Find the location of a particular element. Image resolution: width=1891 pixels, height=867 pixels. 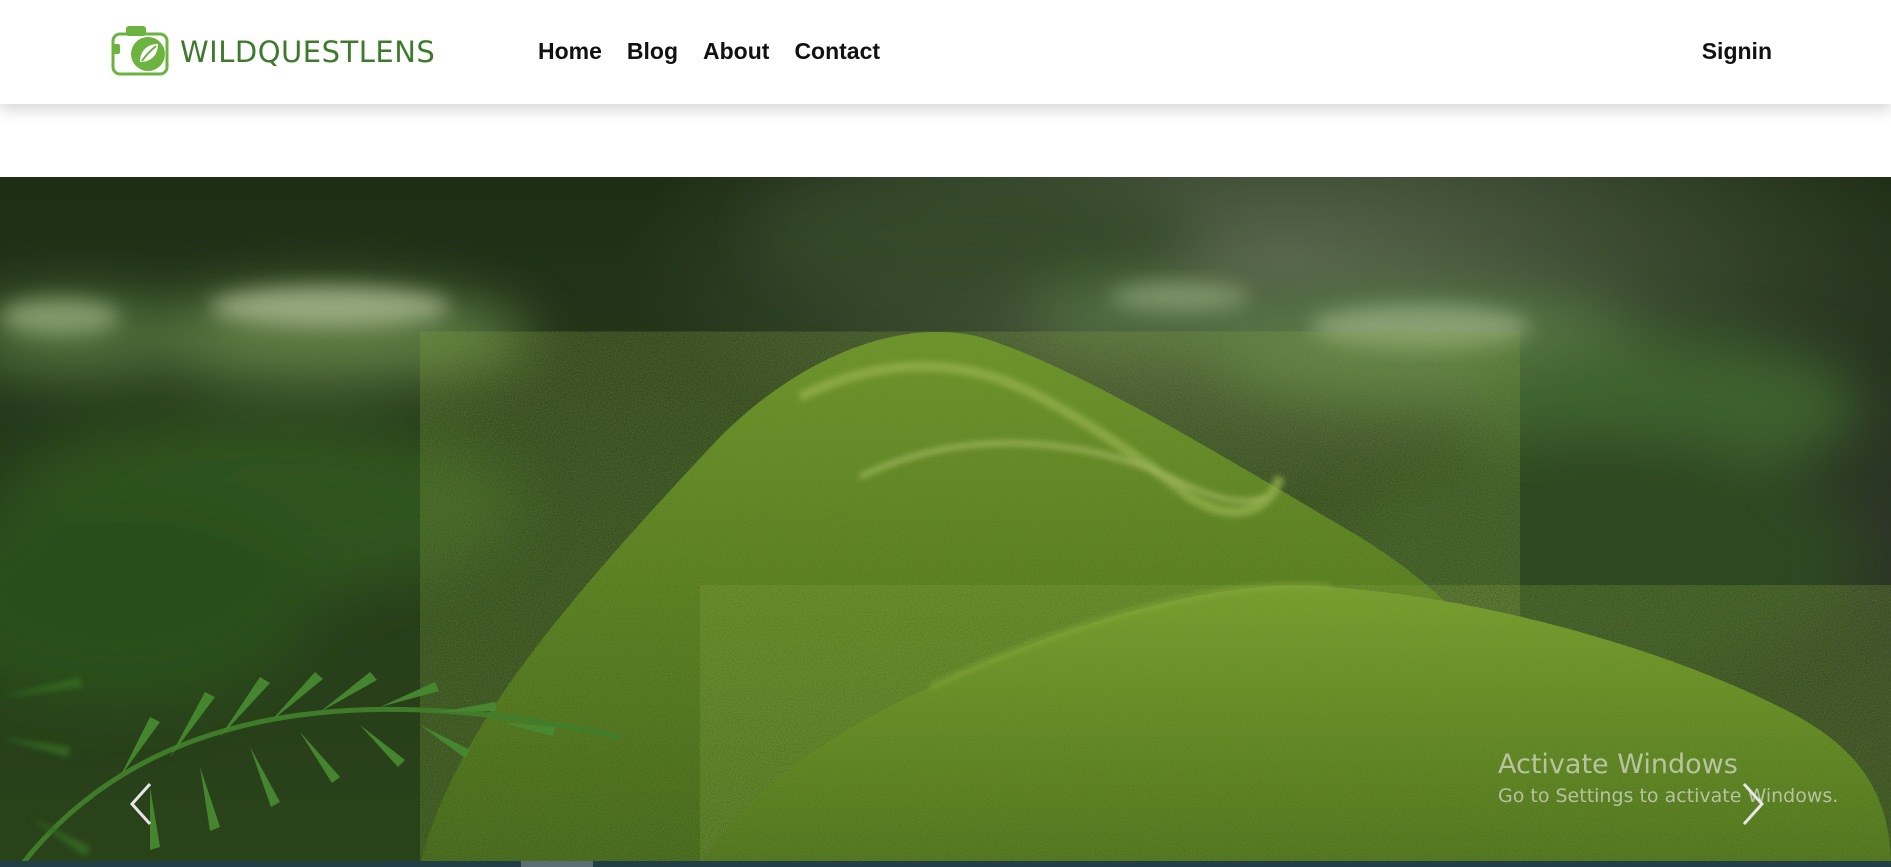

watermark-subtitle: Go to Settings to activate Windows. is located at coordinates (1668, 796).